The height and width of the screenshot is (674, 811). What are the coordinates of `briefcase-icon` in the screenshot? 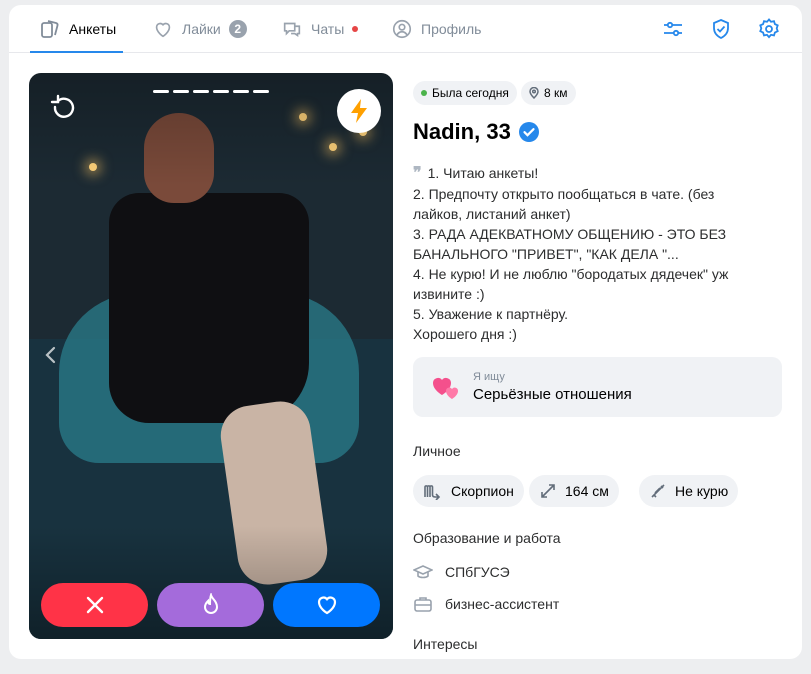 It's located at (423, 604).